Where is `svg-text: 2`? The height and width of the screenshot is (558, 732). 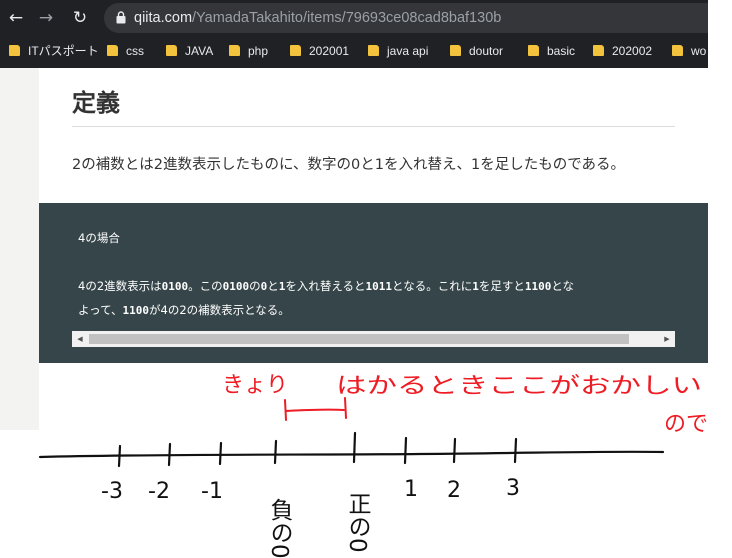
svg-text: 2 is located at coordinates (454, 490).